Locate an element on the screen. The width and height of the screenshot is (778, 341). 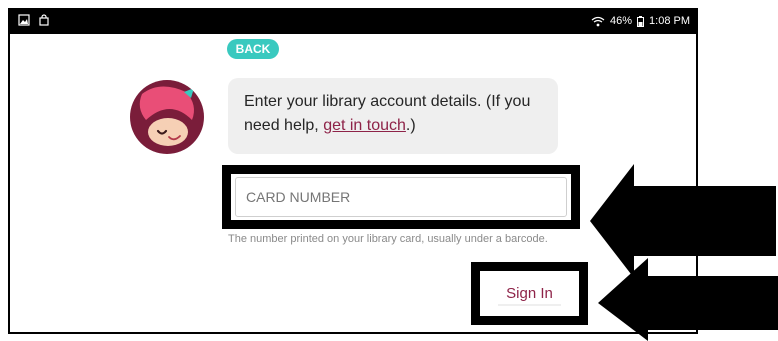
librarian-avatar is located at coordinates (167, 117).